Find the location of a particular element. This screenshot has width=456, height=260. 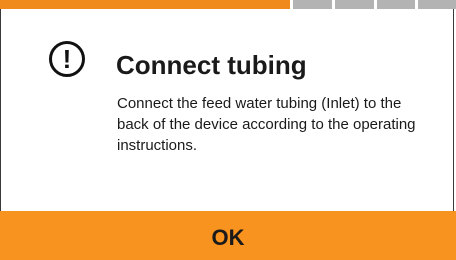

progress-bar is located at coordinates (228, 4).